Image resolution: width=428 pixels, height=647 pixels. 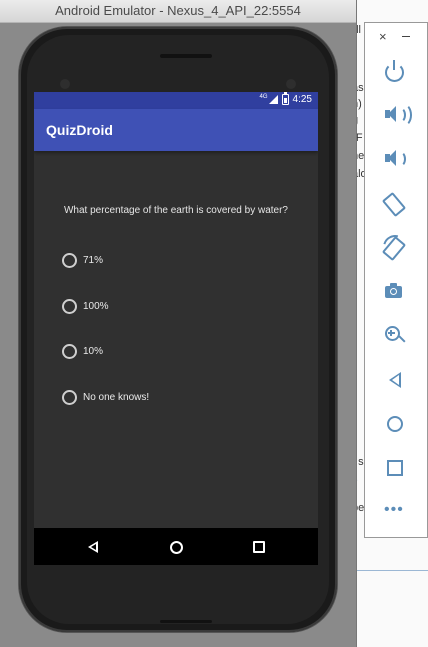 What do you see at coordinates (291, 84) in the screenshot?
I see `proximity-sensor` at bounding box center [291, 84].